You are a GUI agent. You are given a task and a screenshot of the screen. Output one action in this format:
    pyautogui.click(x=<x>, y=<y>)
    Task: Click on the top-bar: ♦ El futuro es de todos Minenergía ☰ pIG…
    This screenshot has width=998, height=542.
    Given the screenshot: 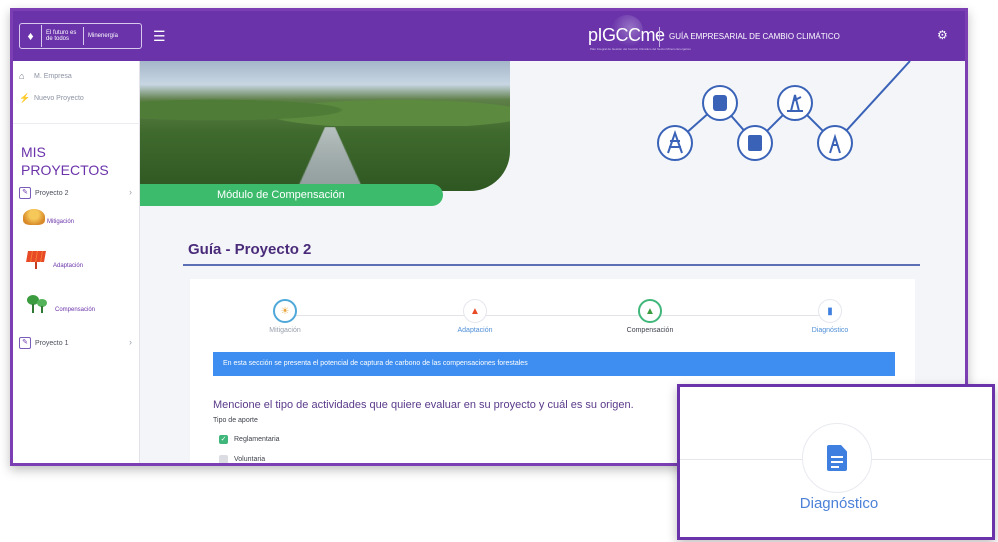 What is the action you would take?
    pyautogui.click(x=489, y=36)
    